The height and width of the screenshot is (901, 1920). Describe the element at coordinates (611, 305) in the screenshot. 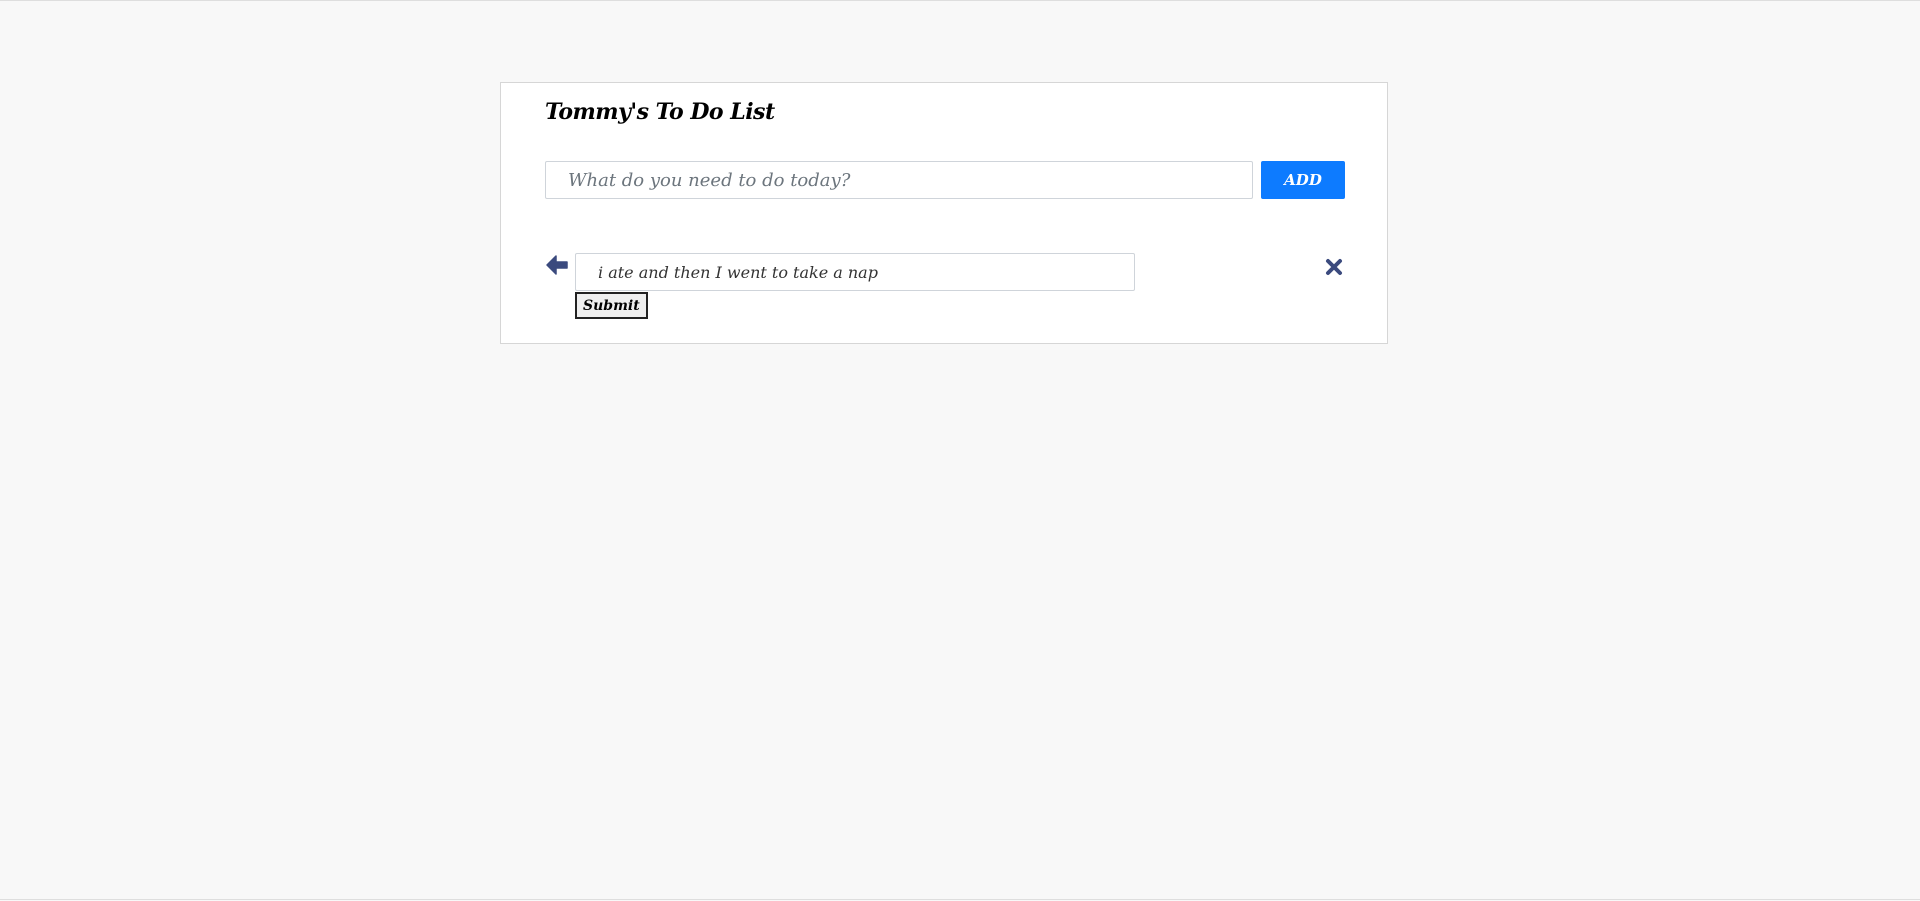

I see `submit-button: Submit` at that location.